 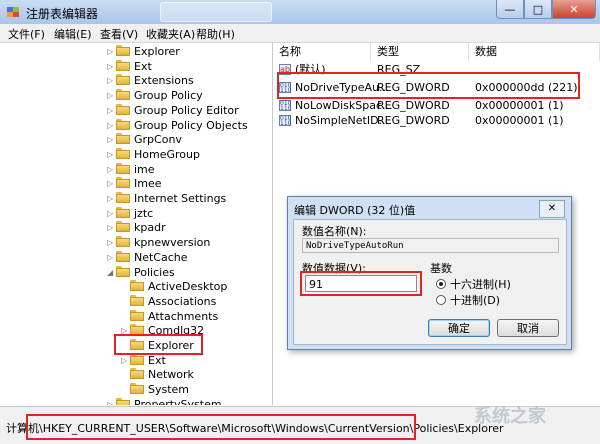 I want to click on maximize-button: □, so click(x=538, y=9).